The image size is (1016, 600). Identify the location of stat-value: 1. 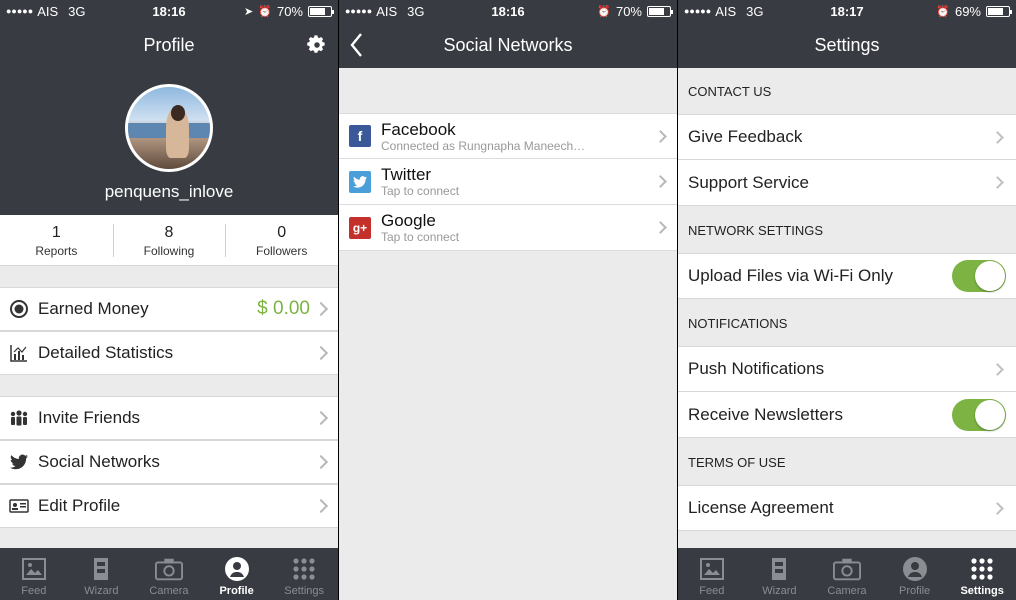
(56, 232).